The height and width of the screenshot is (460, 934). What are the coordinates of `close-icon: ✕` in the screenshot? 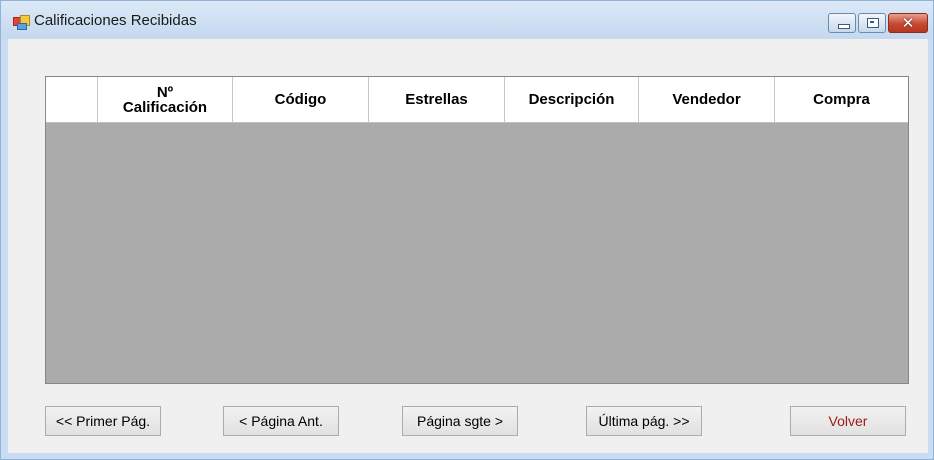 It's located at (908, 23).